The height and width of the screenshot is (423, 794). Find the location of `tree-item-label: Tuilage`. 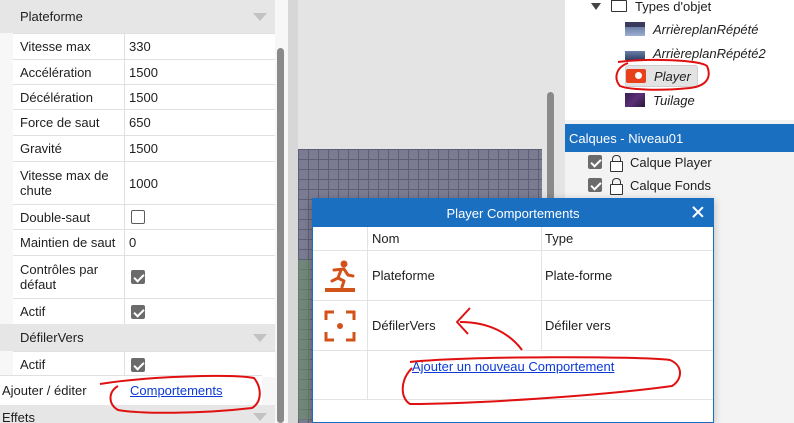

tree-item-label: Tuilage is located at coordinates (674, 100).